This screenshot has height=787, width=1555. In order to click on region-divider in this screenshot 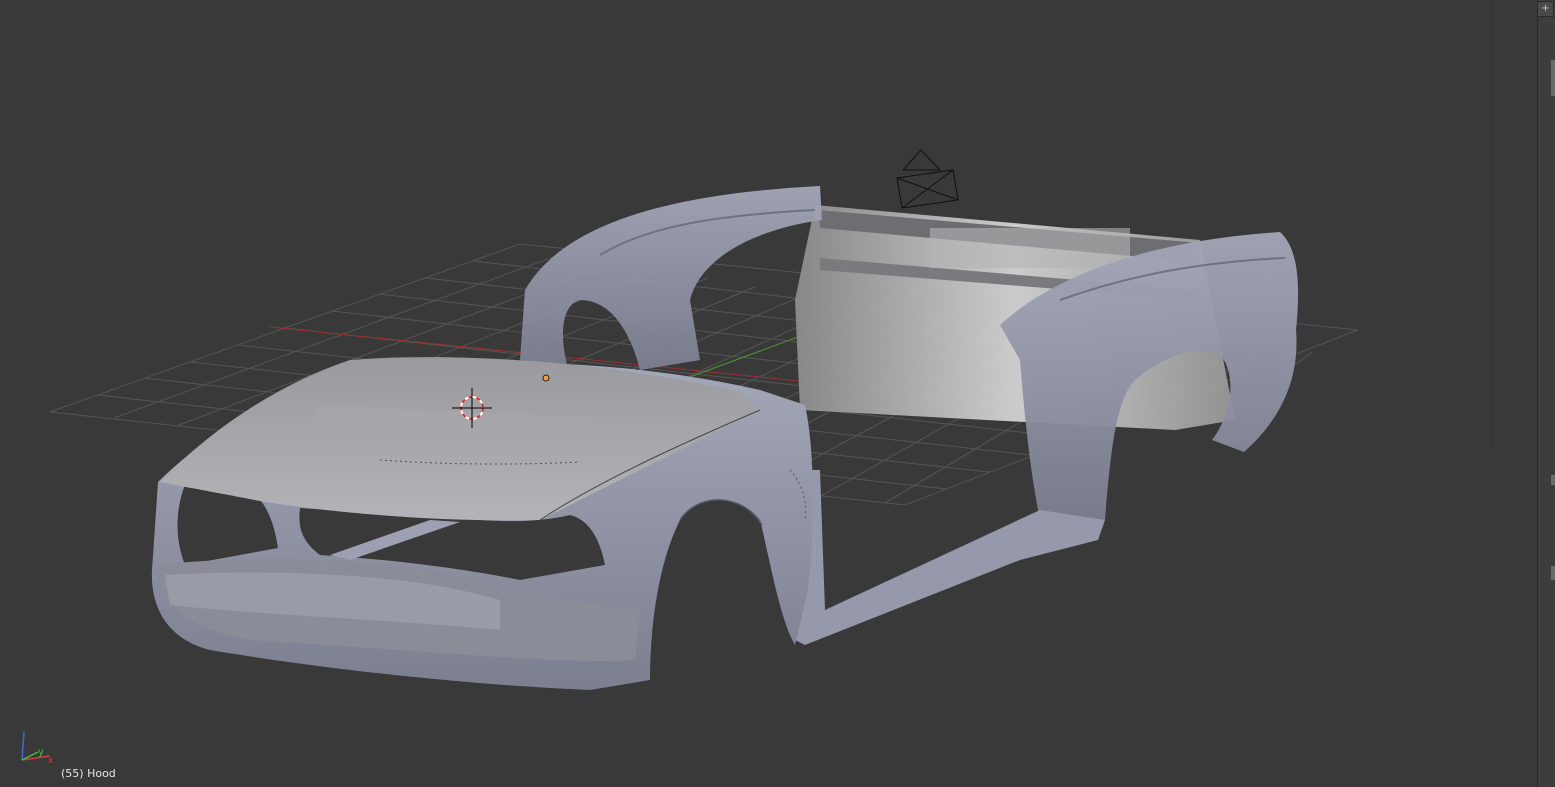, I will do `click(1492, 222)`.